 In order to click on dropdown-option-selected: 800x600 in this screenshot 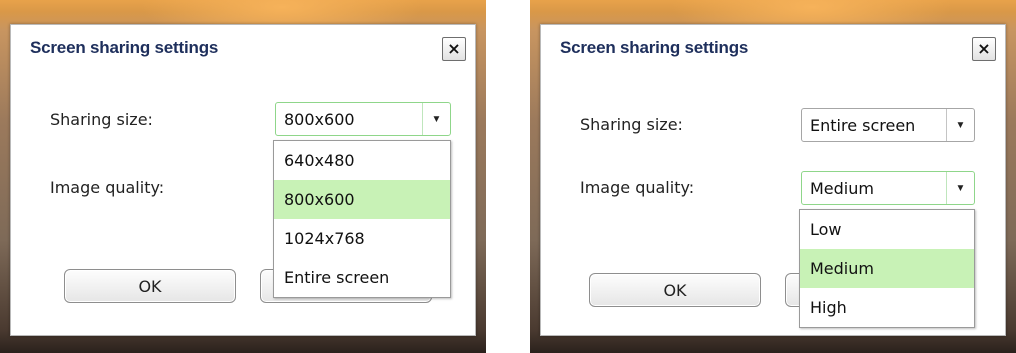, I will do `click(362, 199)`.